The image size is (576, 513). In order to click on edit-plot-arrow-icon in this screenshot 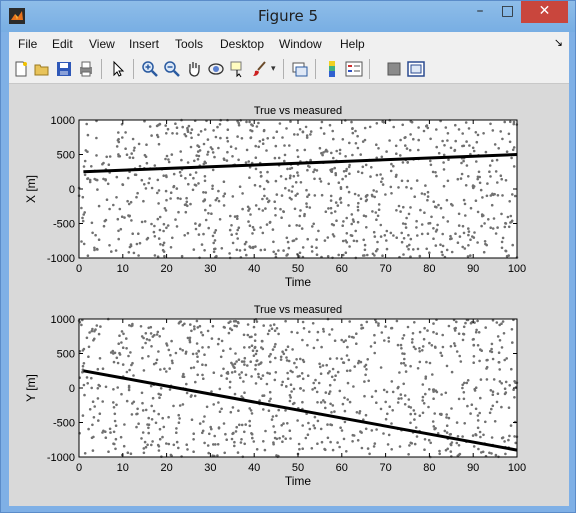, I will do `click(118, 69)`.